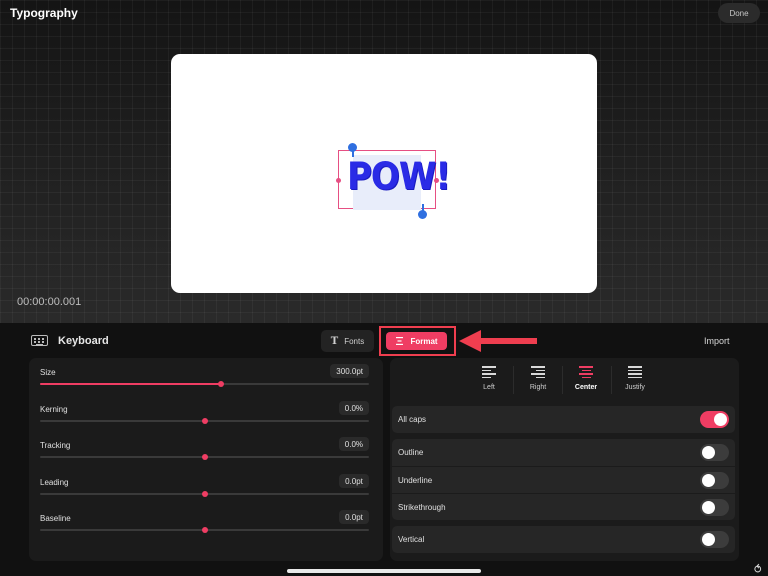 The width and height of the screenshot is (768, 576). What do you see at coordinates (55, 445) in the screenshot?
I see `slider-label: Tracking` at bounding box center [55, 445].